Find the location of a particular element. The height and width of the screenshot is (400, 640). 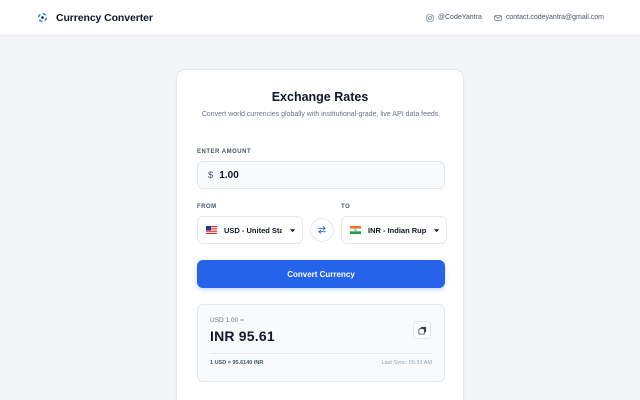

from-currency-select: USD - United States Dollar is located at coordinates (250, 230).